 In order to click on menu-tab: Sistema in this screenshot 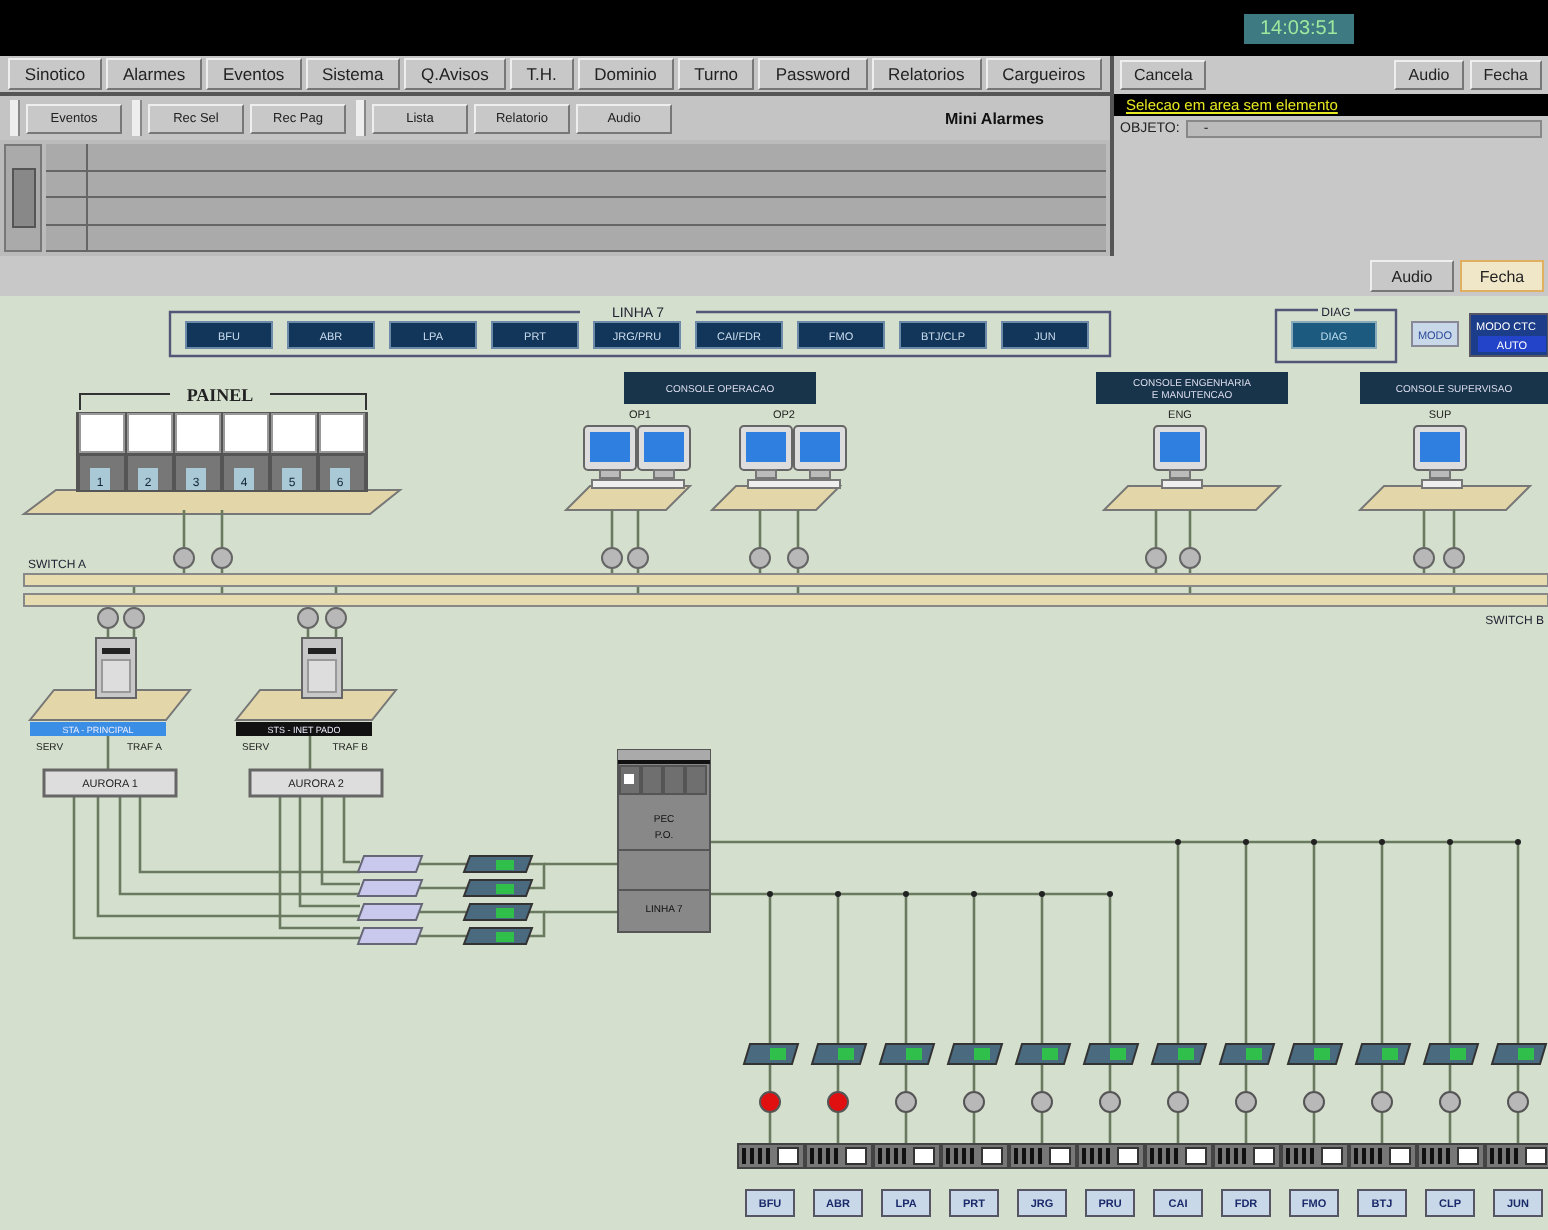, I will do `click(353, 74)`.